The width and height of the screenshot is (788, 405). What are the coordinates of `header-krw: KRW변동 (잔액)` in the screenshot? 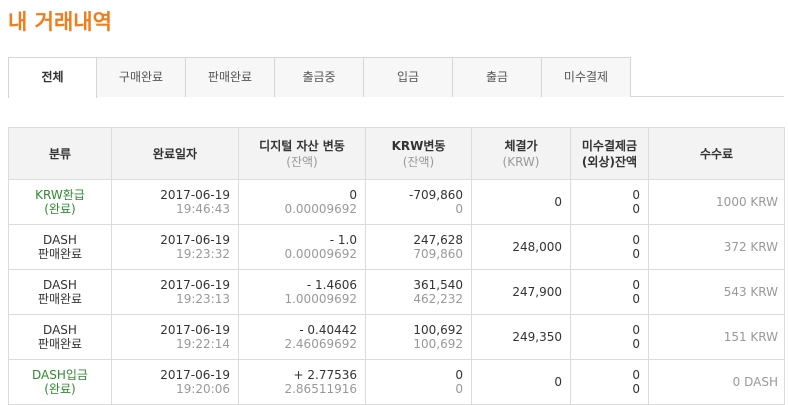 It's located at (418, 153).